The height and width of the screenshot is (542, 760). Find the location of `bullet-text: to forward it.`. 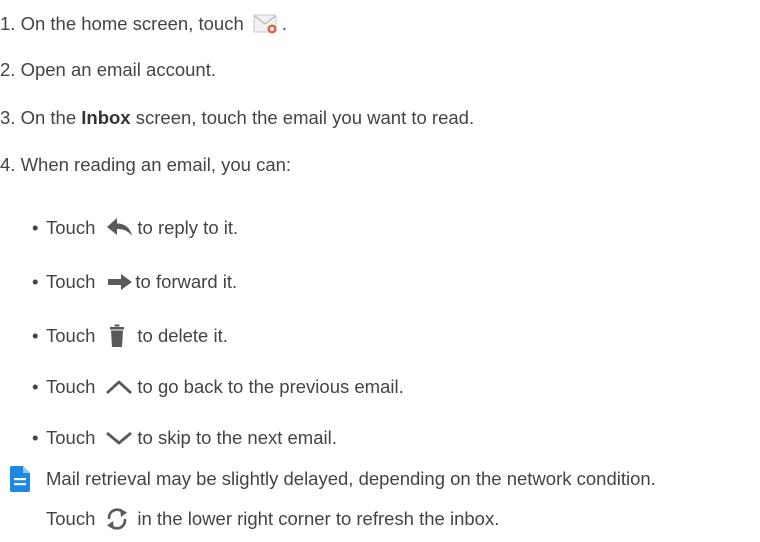

bullet-text: to forward it. is located at coordinates (186, 281).